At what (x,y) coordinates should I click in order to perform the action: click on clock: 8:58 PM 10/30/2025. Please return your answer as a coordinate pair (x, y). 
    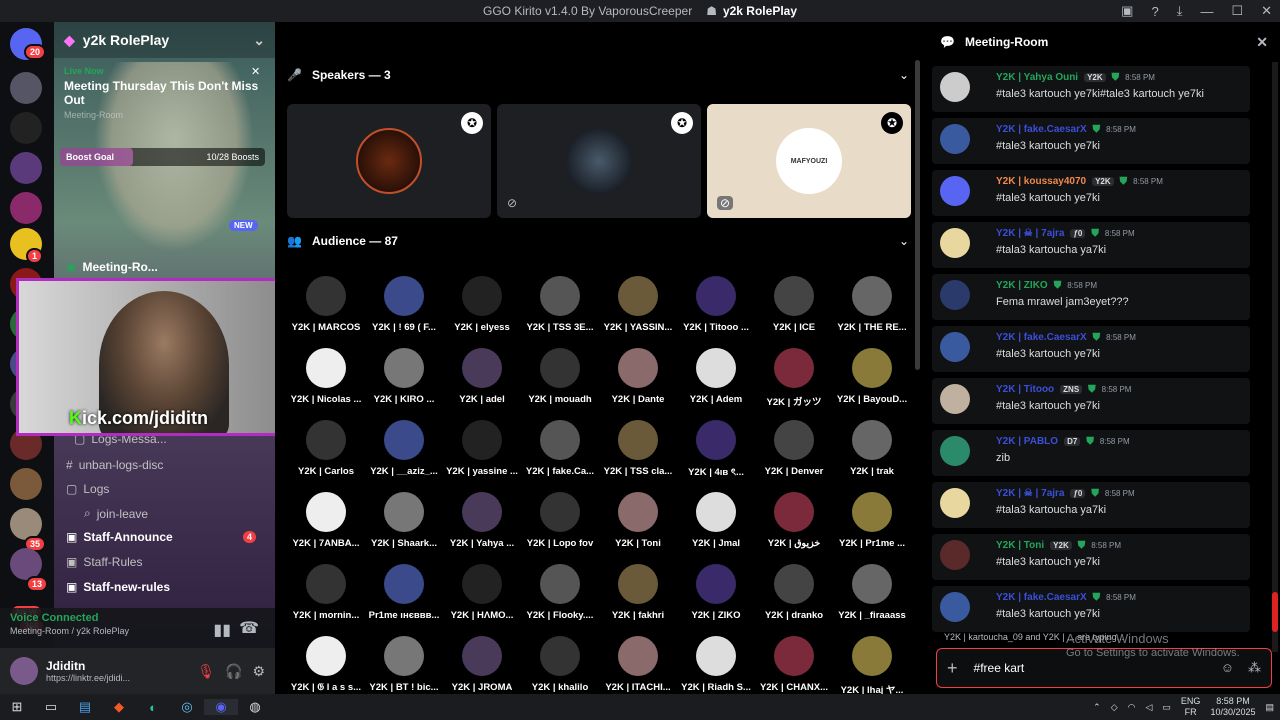
    Looking at the image, I should click on (1232, 707).